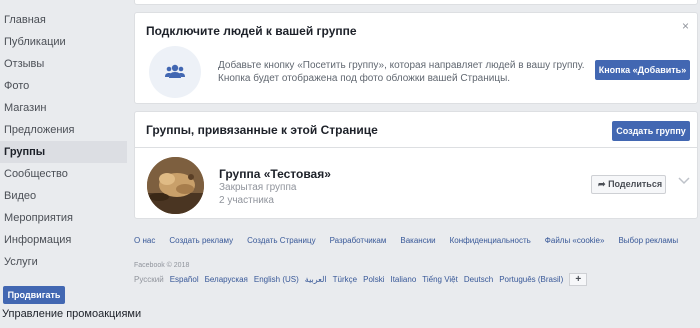 The image size is (700, 328). I want to click on sidebar-item: Видео, so click(63, 196).